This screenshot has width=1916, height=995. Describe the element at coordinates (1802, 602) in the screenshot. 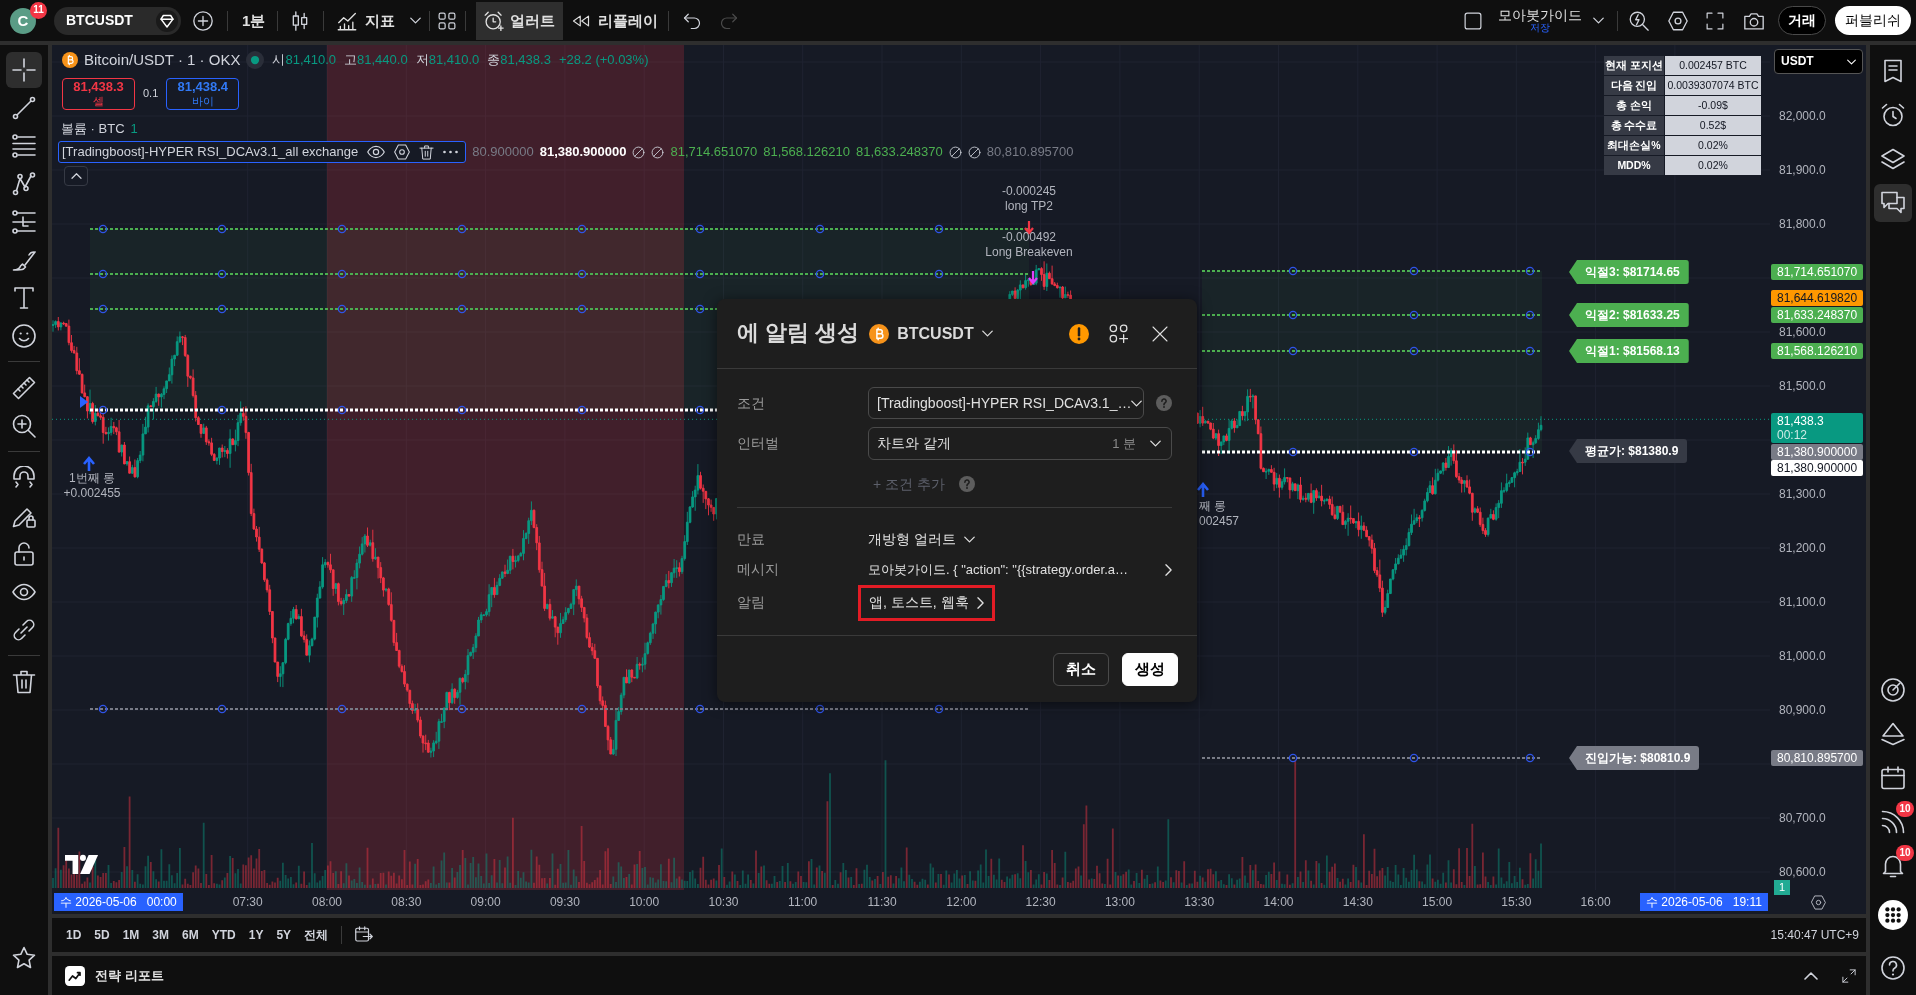

I see `price-tick: 81,100.0` at that location.